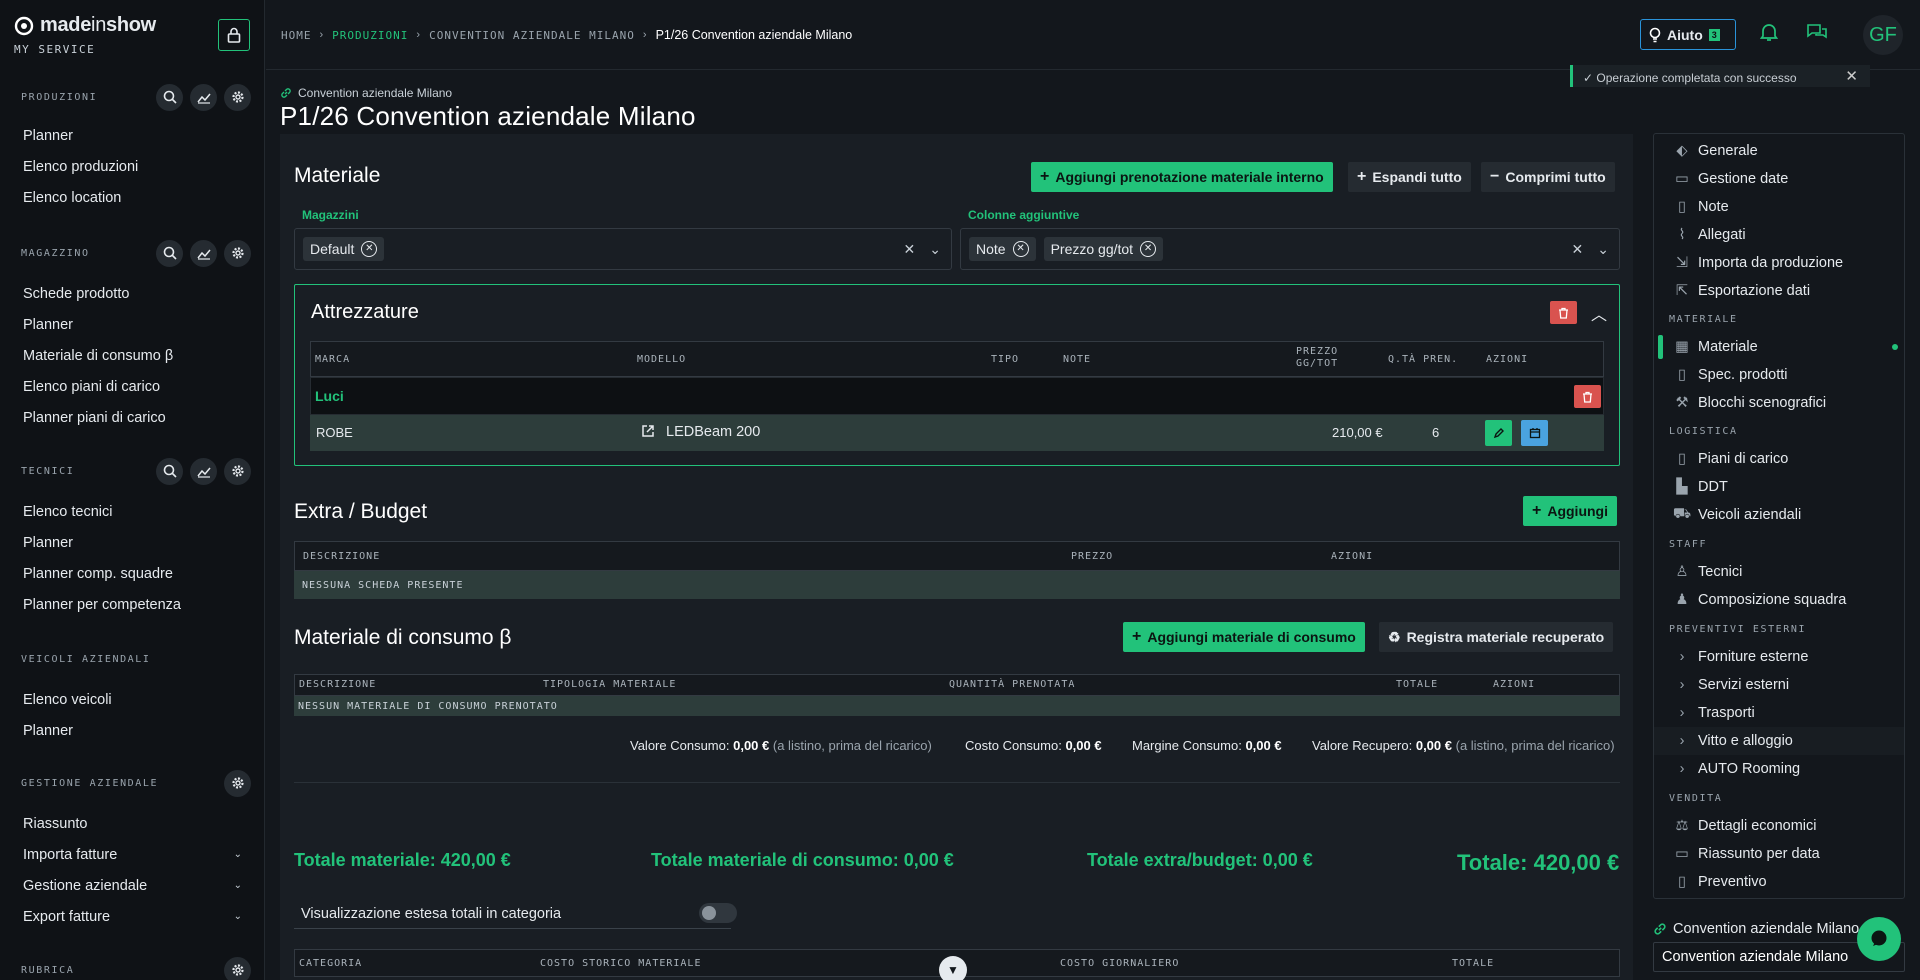 This screenshot has height=980, width=1920. What do you see at coordinates (1769, 33) in the screenshot?
I see `bell-icon` at bounding box center [1769, 33].